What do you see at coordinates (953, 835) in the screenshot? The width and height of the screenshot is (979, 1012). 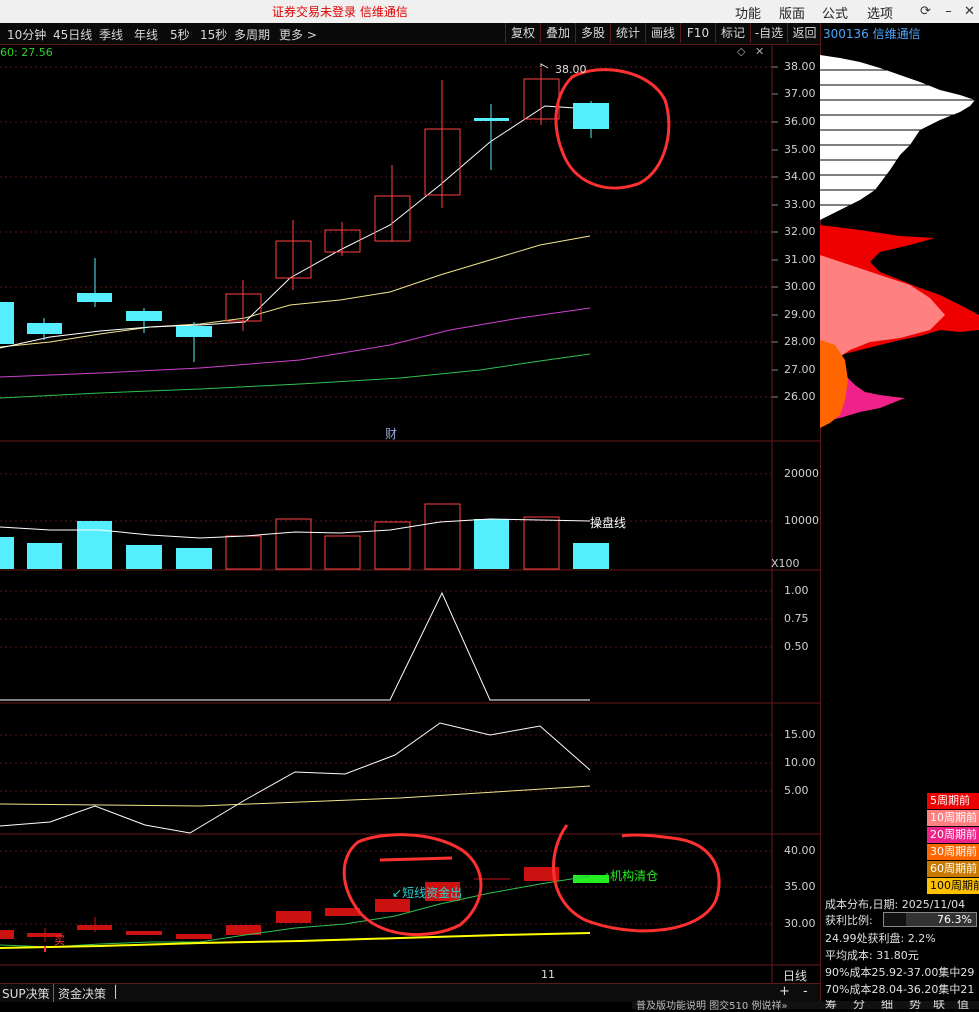 I see `legend-20-periods: 20周期前` at bounding box center [953, 835].